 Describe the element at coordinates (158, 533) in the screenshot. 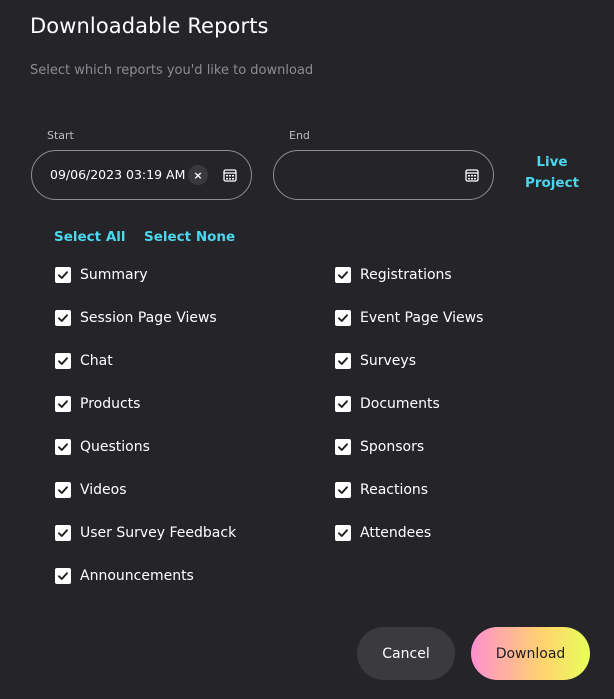

I see `report-label: User Survey Feedback` at that location.